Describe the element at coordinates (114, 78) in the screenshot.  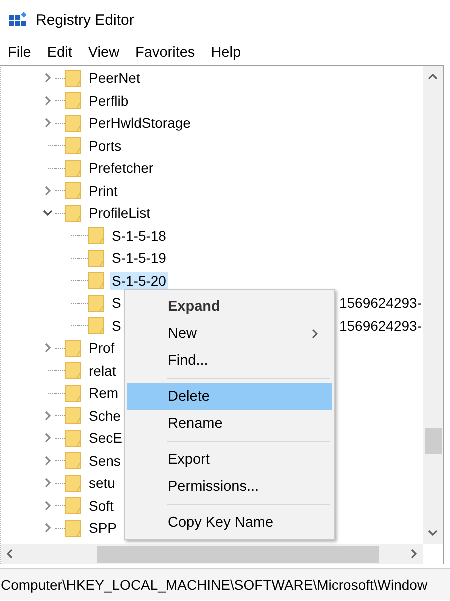
I see `tree-item: PeerNet` at that location.